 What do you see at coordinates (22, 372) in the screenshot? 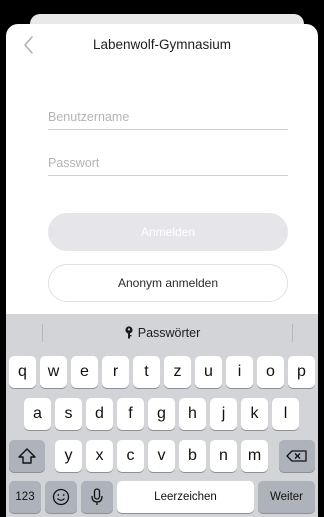
I see `key: q` at bounding box center [22, 372].